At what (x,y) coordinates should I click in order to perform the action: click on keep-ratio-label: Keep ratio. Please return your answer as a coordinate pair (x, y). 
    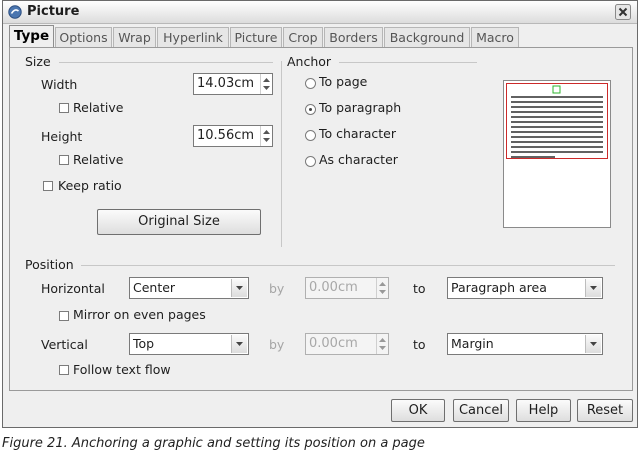
    Looking at the image, I should click on (90, 185).